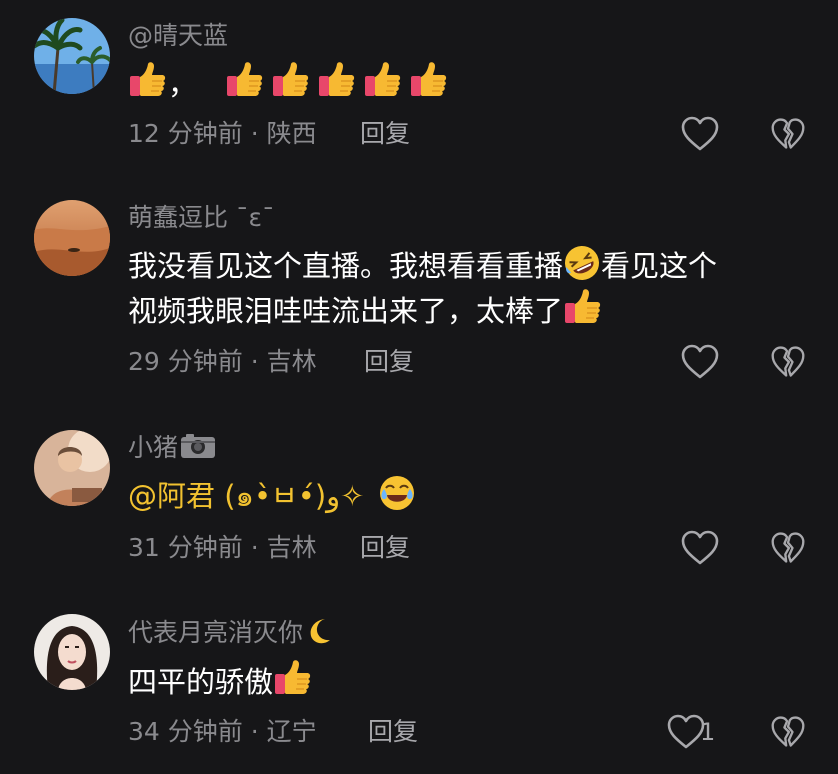 Image resolution: width=838 pixels, height=774 pixels. I want to click on comment-text: 四平的骄傲, so click(463, 680).